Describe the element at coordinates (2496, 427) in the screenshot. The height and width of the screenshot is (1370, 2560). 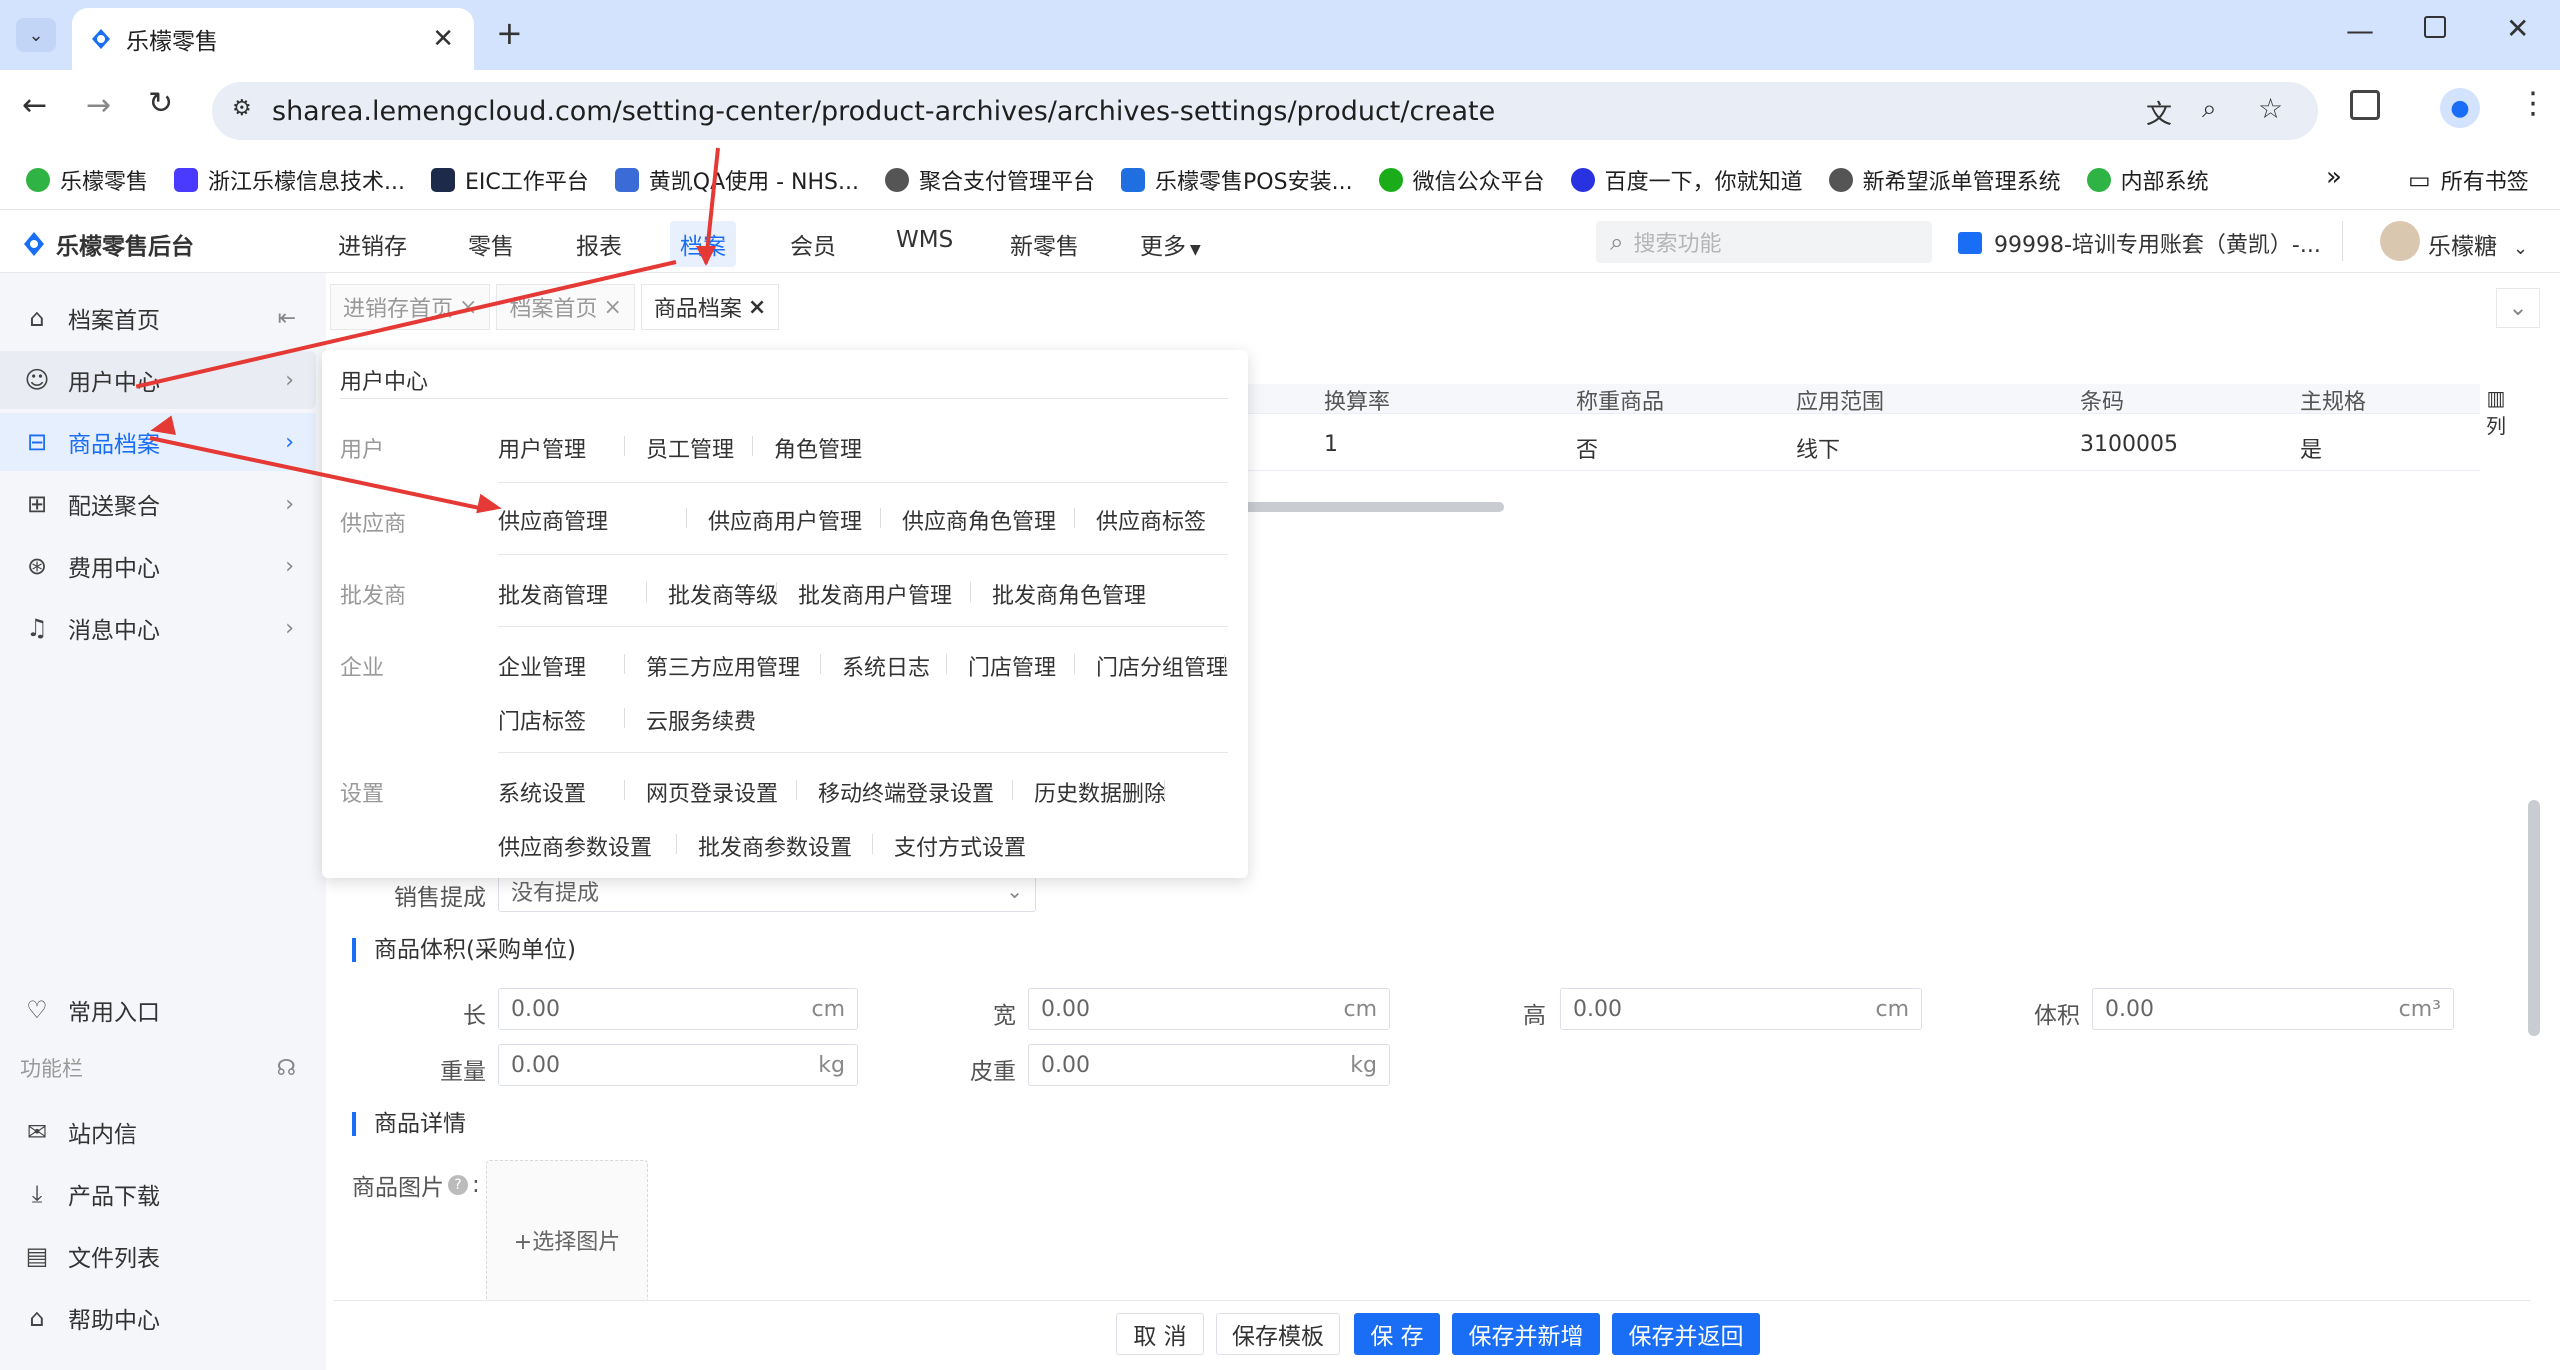
I see `column-setting-button: ▥ 列` at that location.